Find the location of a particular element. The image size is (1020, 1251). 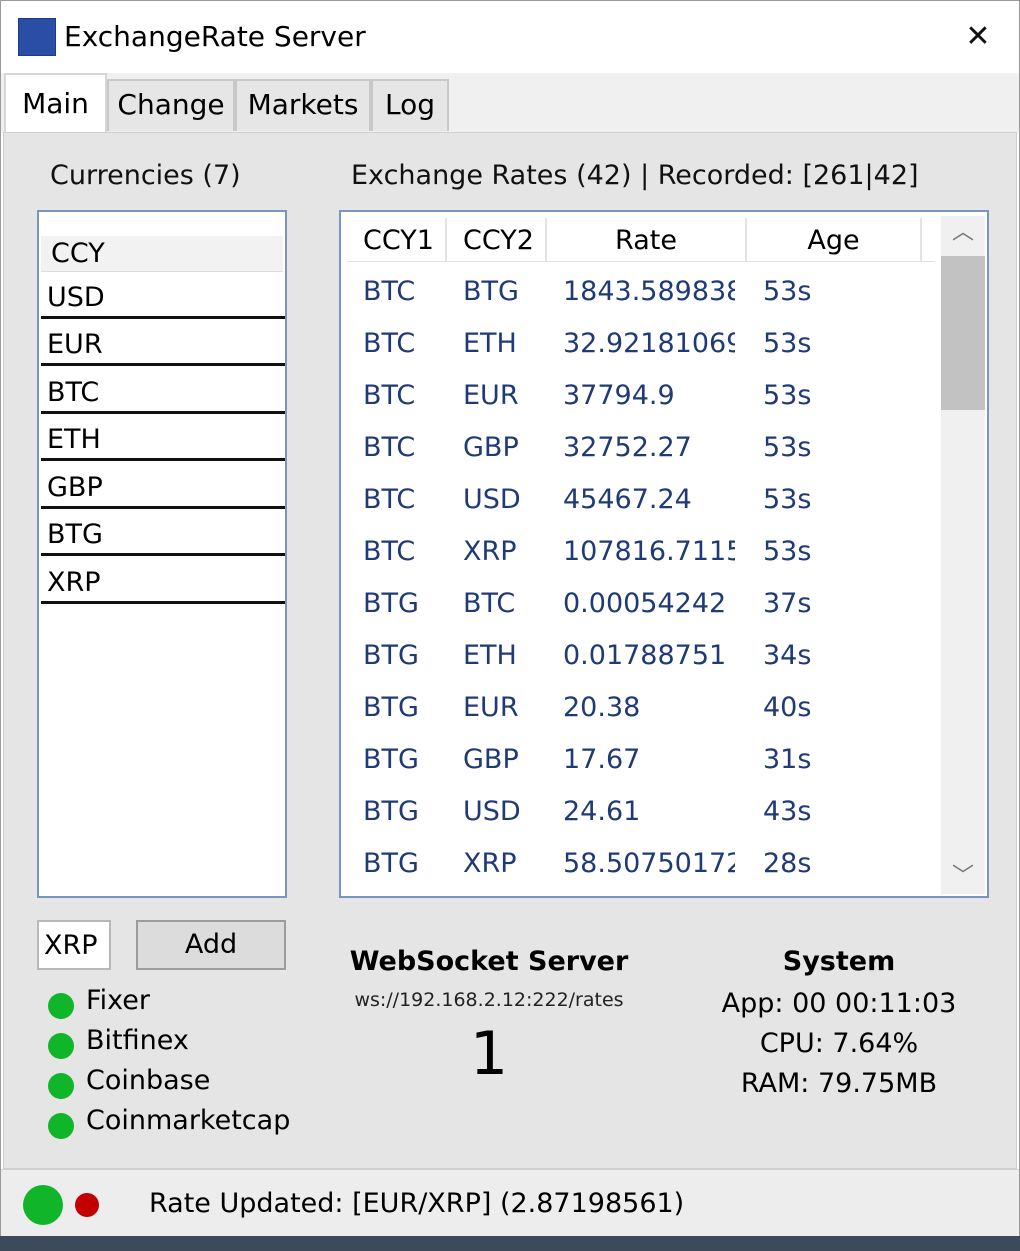

currency-input is located at coordinates (74, 945).